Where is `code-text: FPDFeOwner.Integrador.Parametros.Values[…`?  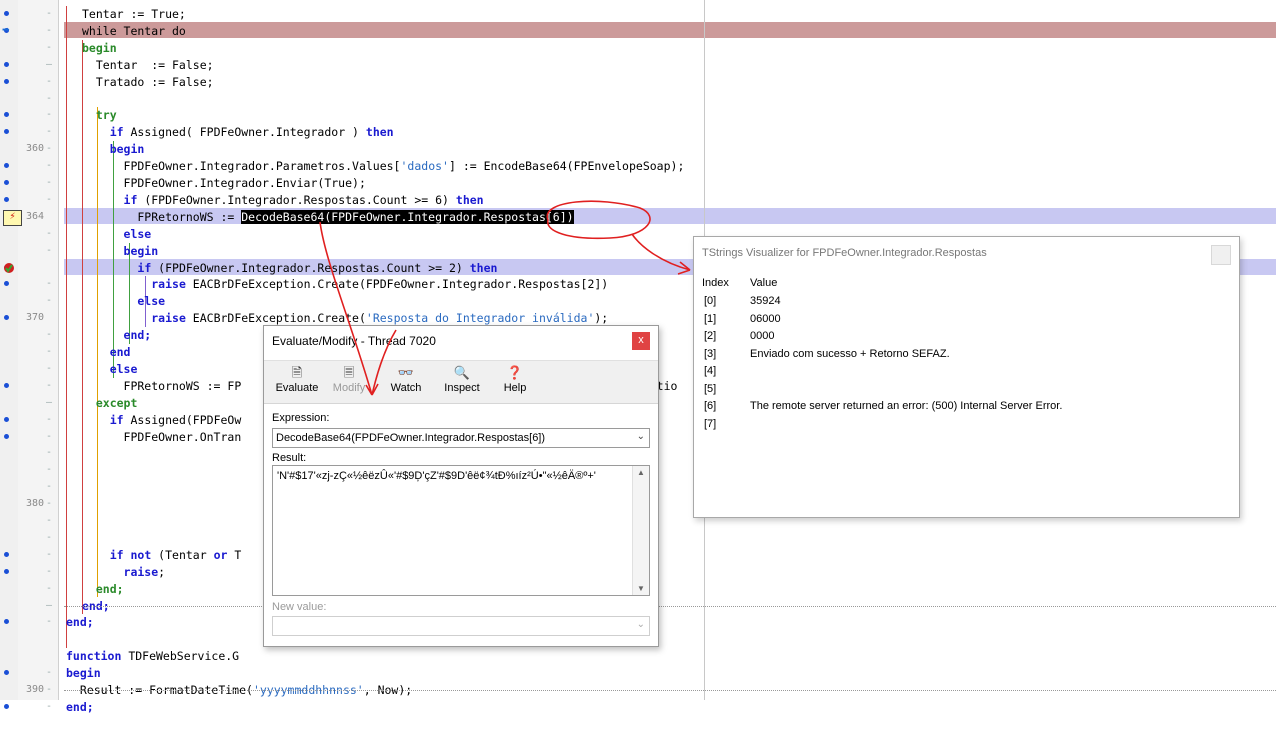
code-text: FPDFeOwner.Integrador.Parametros.Values[… is located at coordinates (383, 166).